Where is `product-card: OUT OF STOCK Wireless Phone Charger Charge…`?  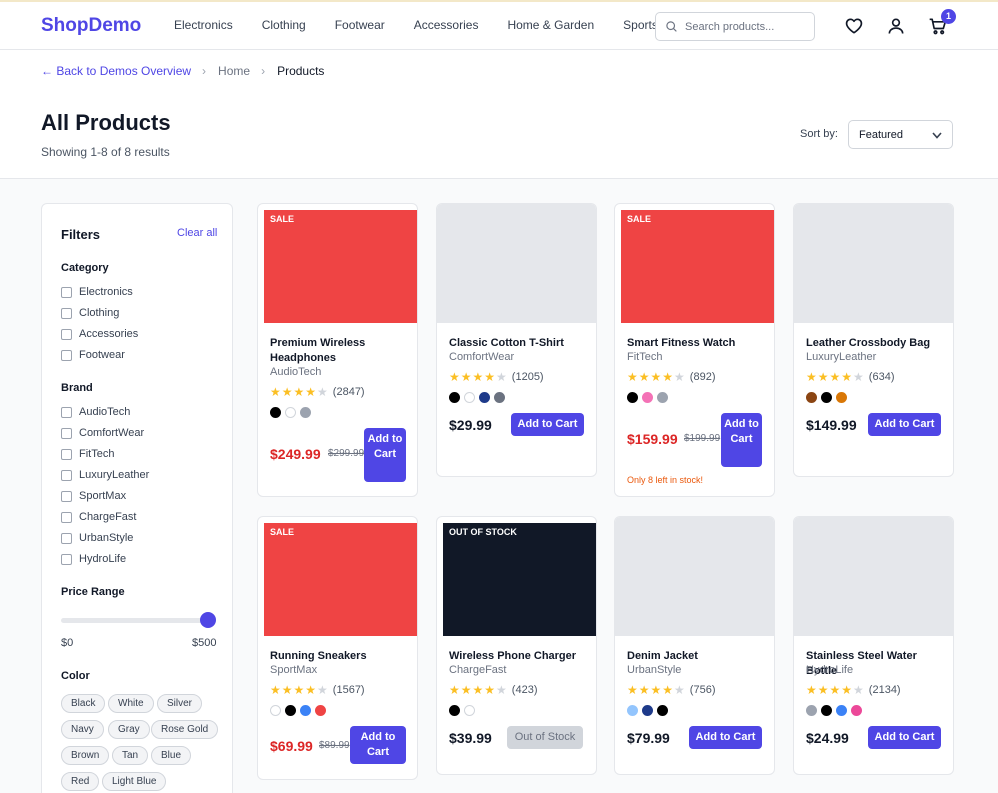 product-card: OUT OF STOCK Wireless Phone Charger Charge… is located at coordinates (516, 645).